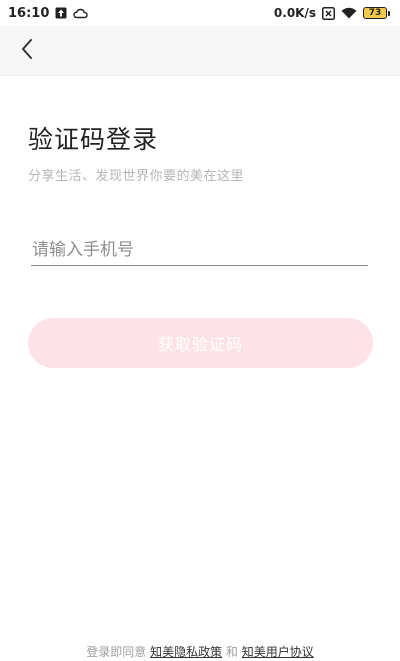 This screenshot has width=400, height=661. I want to click on agreement-footer: 登录即同意 知美隐私政策 和 知美用户协议, so click(200, 651).